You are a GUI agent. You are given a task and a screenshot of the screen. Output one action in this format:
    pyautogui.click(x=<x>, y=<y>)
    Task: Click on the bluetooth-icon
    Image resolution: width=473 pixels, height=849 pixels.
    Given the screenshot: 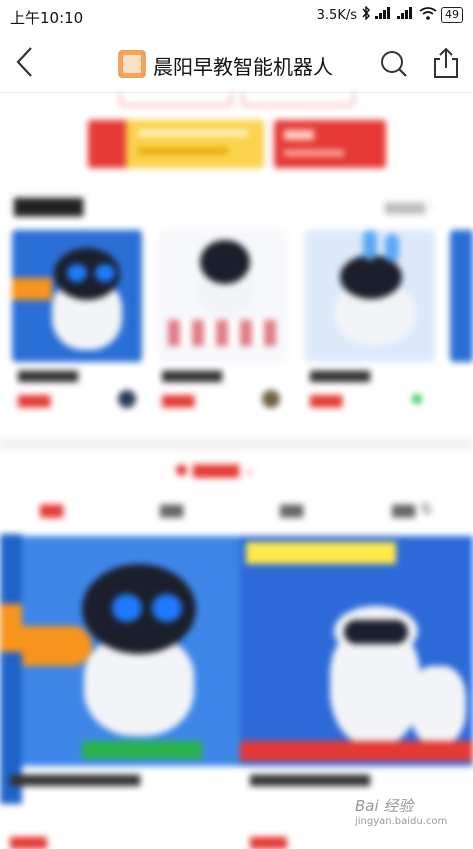 What is the action you would take?
    pyautogui.click(x=366, y=14)
    